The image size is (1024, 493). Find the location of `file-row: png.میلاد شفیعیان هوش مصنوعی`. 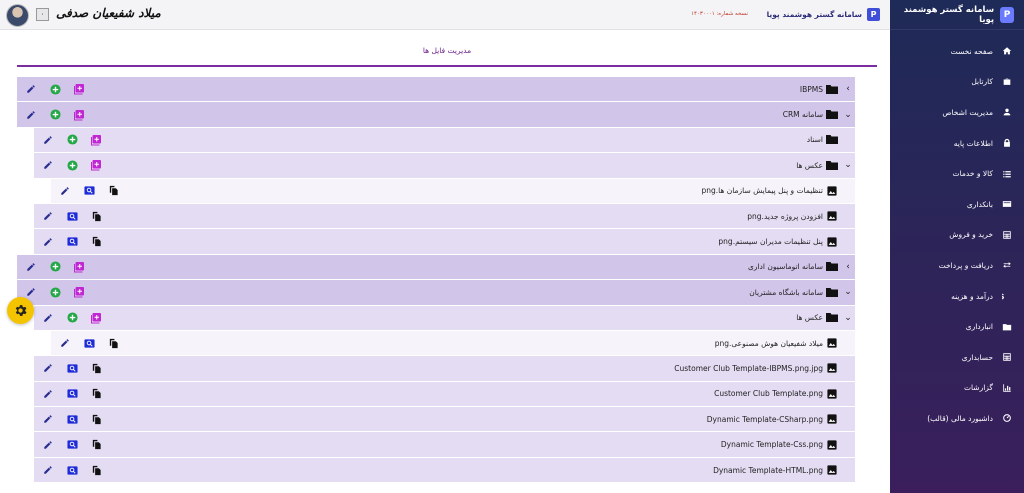

file-row: png.میلاد شفیعیان هوش مصنوعی is located at coordinates (453, 343).